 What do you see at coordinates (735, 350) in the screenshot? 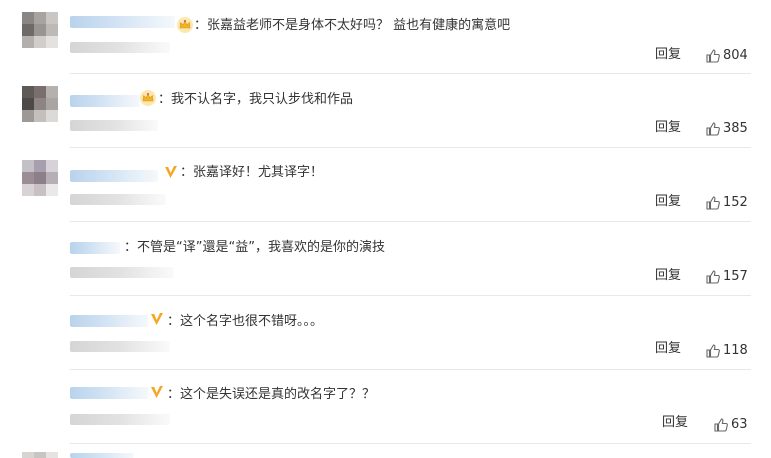
I see `like-count: 118` at bounding box center [735, 350].